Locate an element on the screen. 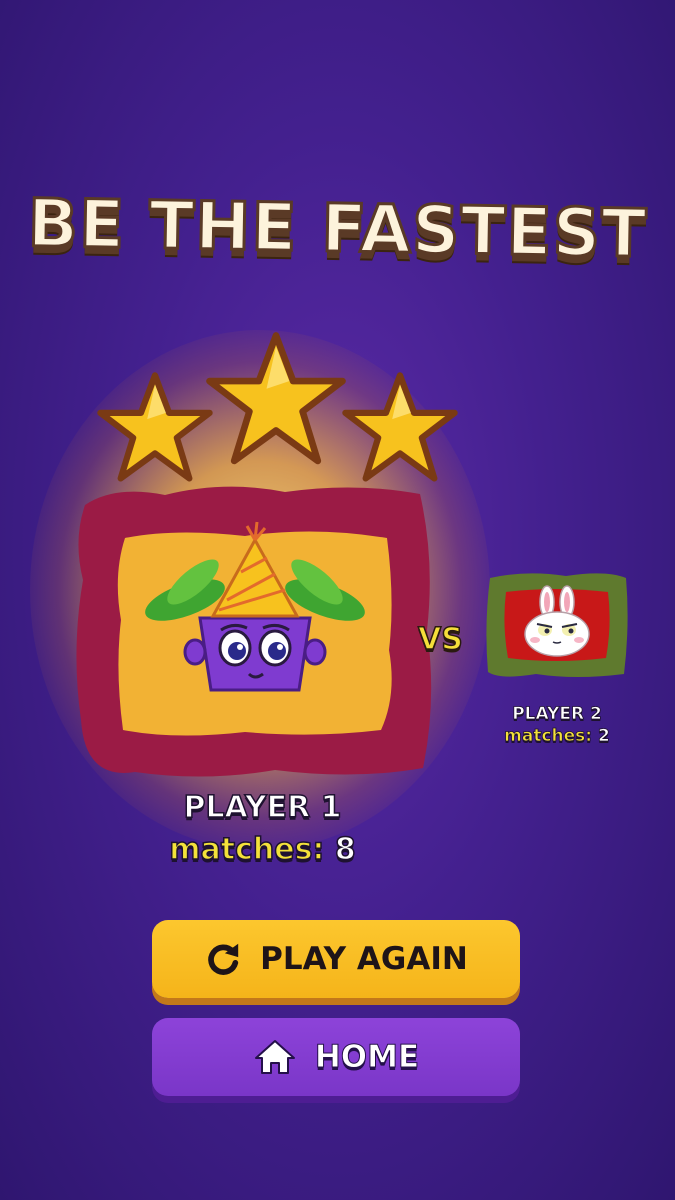 The height and width of the screenshot is (1200, 675). player1-matches-label: matches: is located at coordinates (246, 849).